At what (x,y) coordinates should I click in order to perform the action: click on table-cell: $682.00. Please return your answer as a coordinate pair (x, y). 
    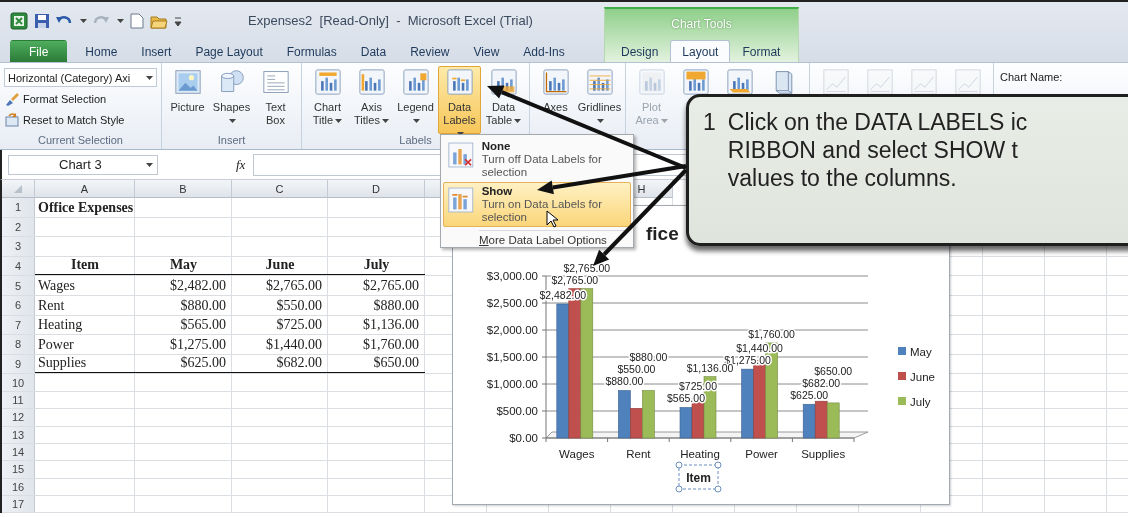
    Looking at the image, I should click on (280, 364).